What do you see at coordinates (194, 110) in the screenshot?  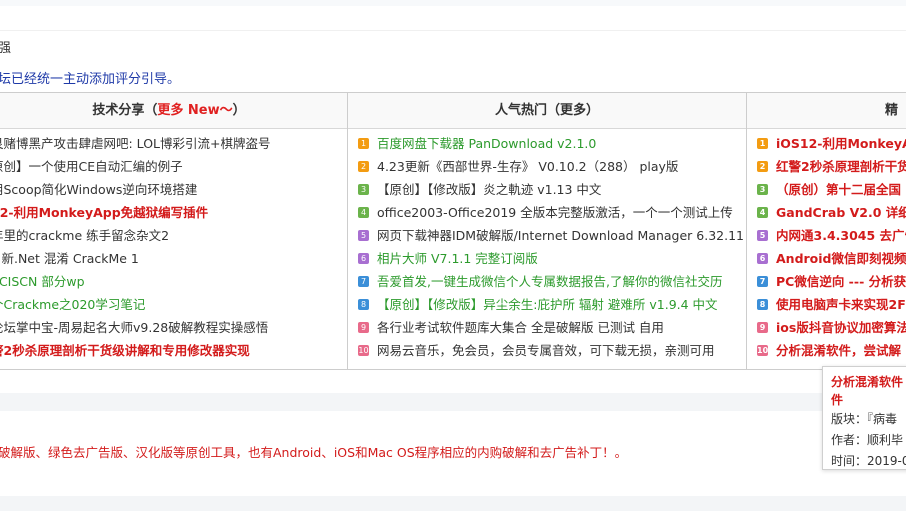 I see `tech-share-more-link: 更多 New～` at bounding box center [194, 110].